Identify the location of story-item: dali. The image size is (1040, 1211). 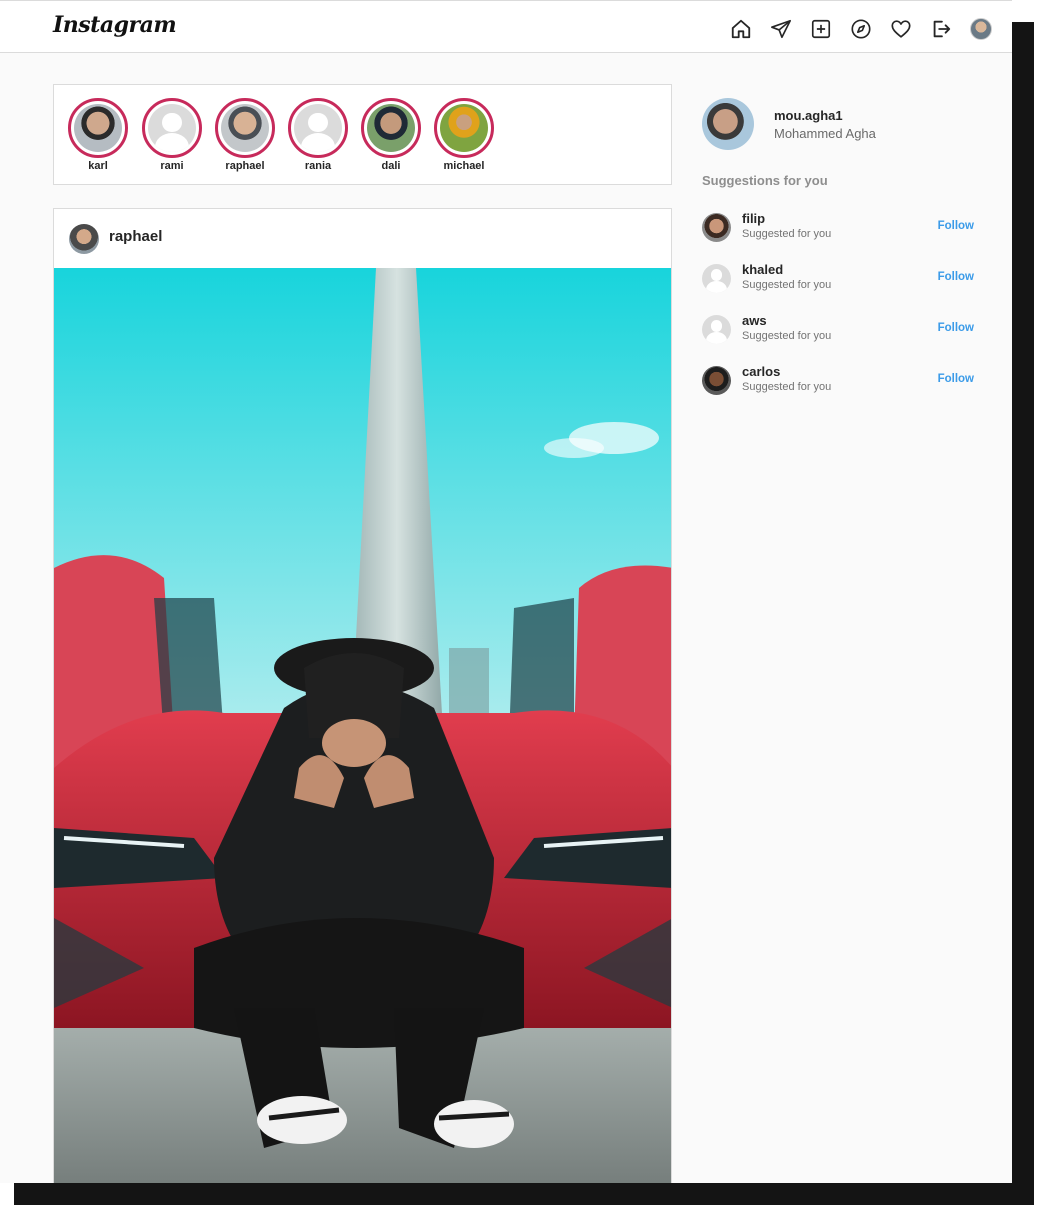
(391, 135).